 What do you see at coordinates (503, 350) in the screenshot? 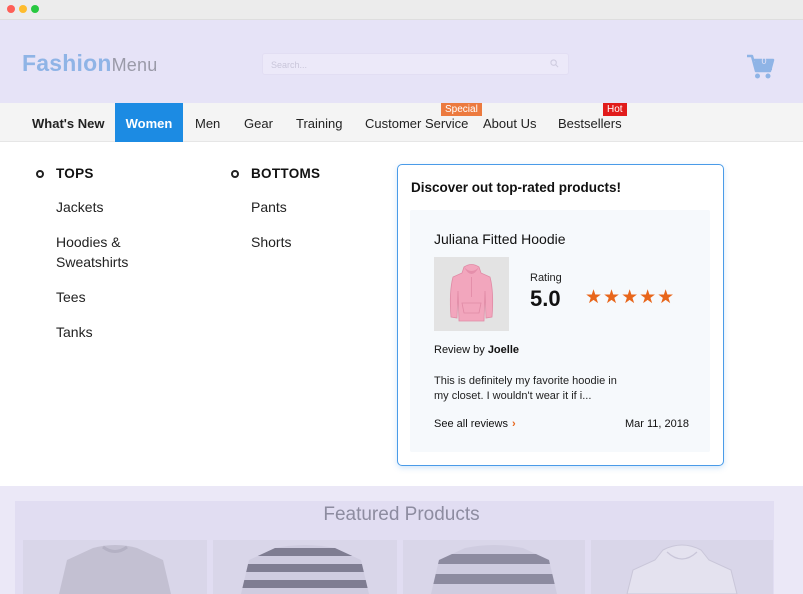
I see `reviewer-name: Joelle` at bounding box center [503, 350].